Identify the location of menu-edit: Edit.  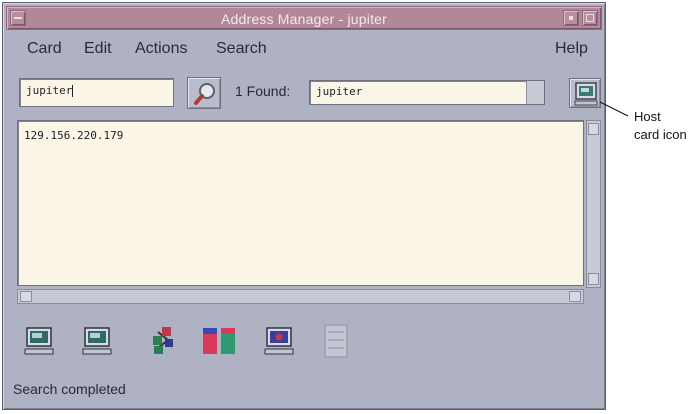
(98, 49).